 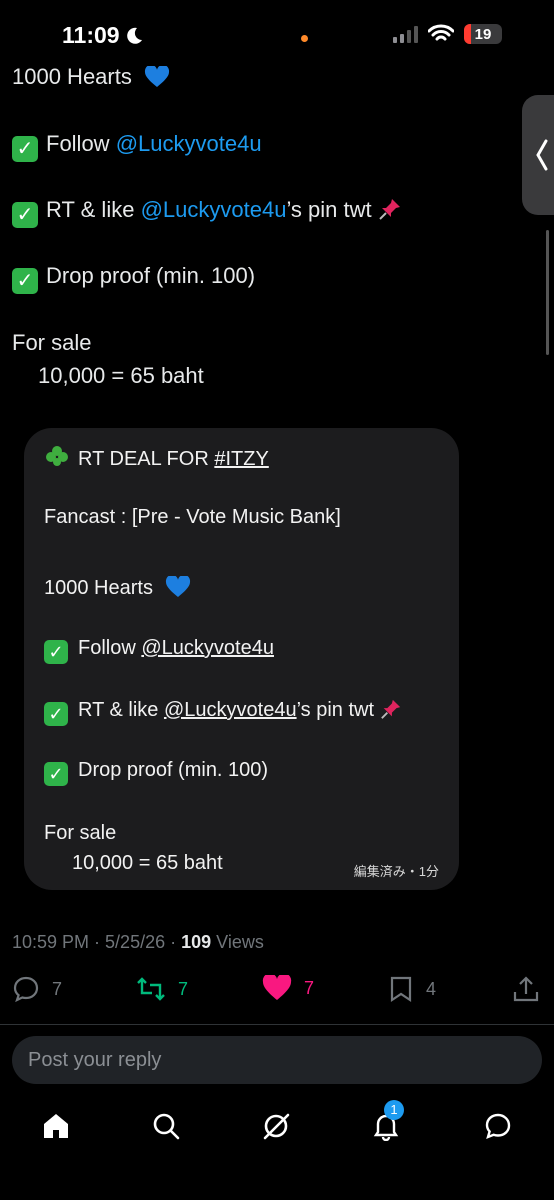 I want to click on tweet-price: 10,000 = 65 baht, so click(x=121, y=375).